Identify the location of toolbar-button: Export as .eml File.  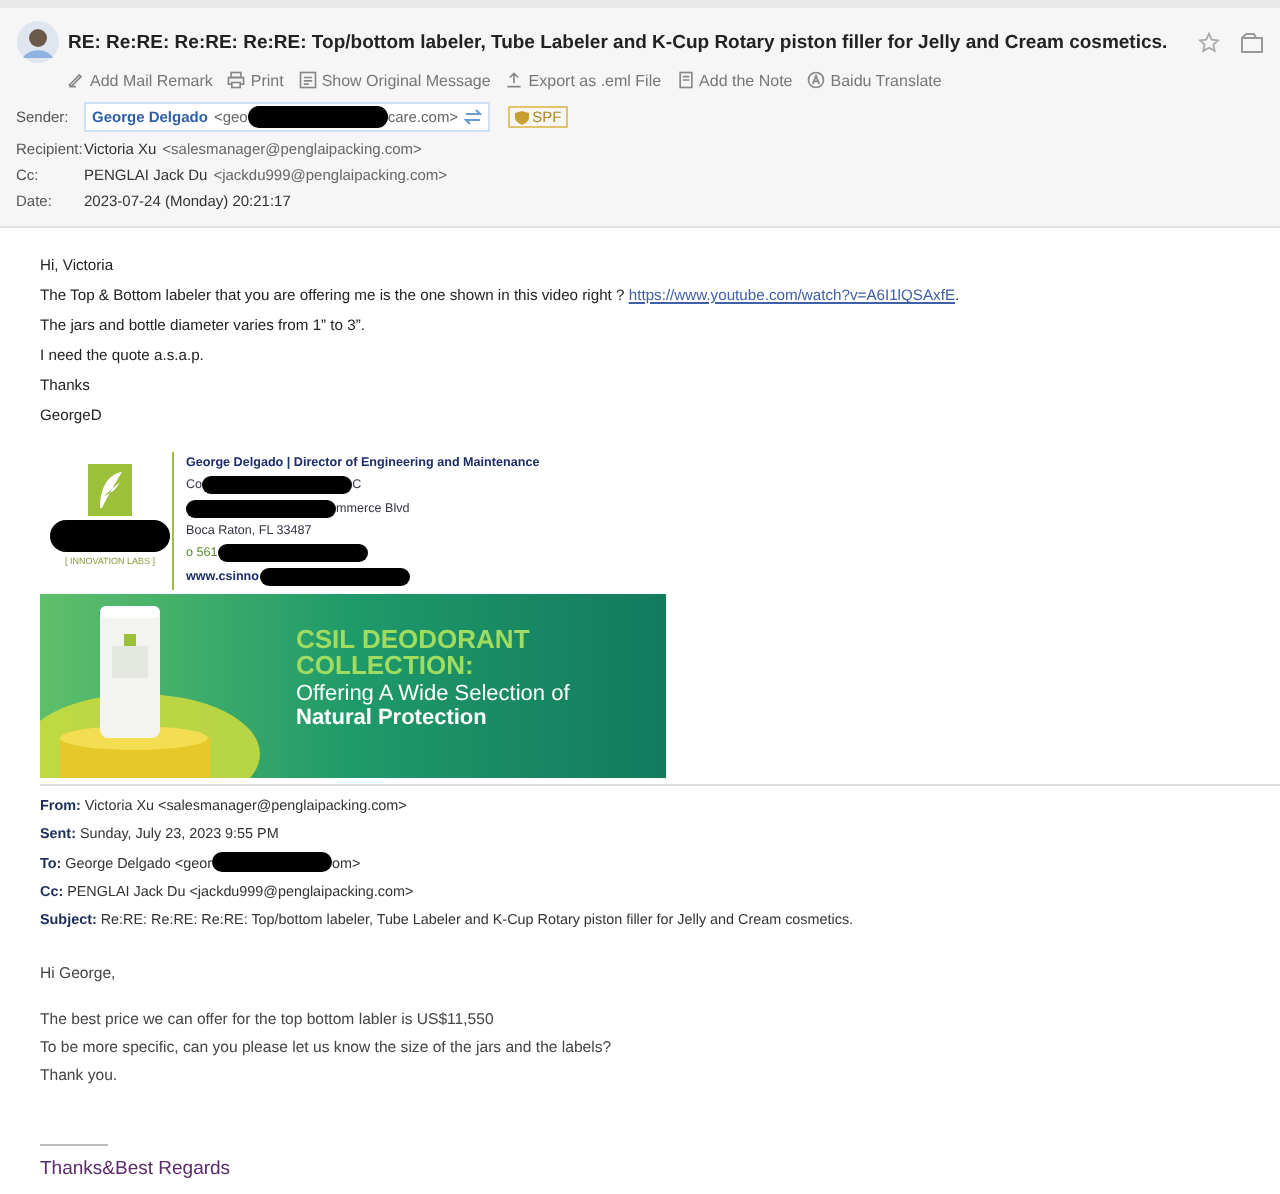
(583, 80).